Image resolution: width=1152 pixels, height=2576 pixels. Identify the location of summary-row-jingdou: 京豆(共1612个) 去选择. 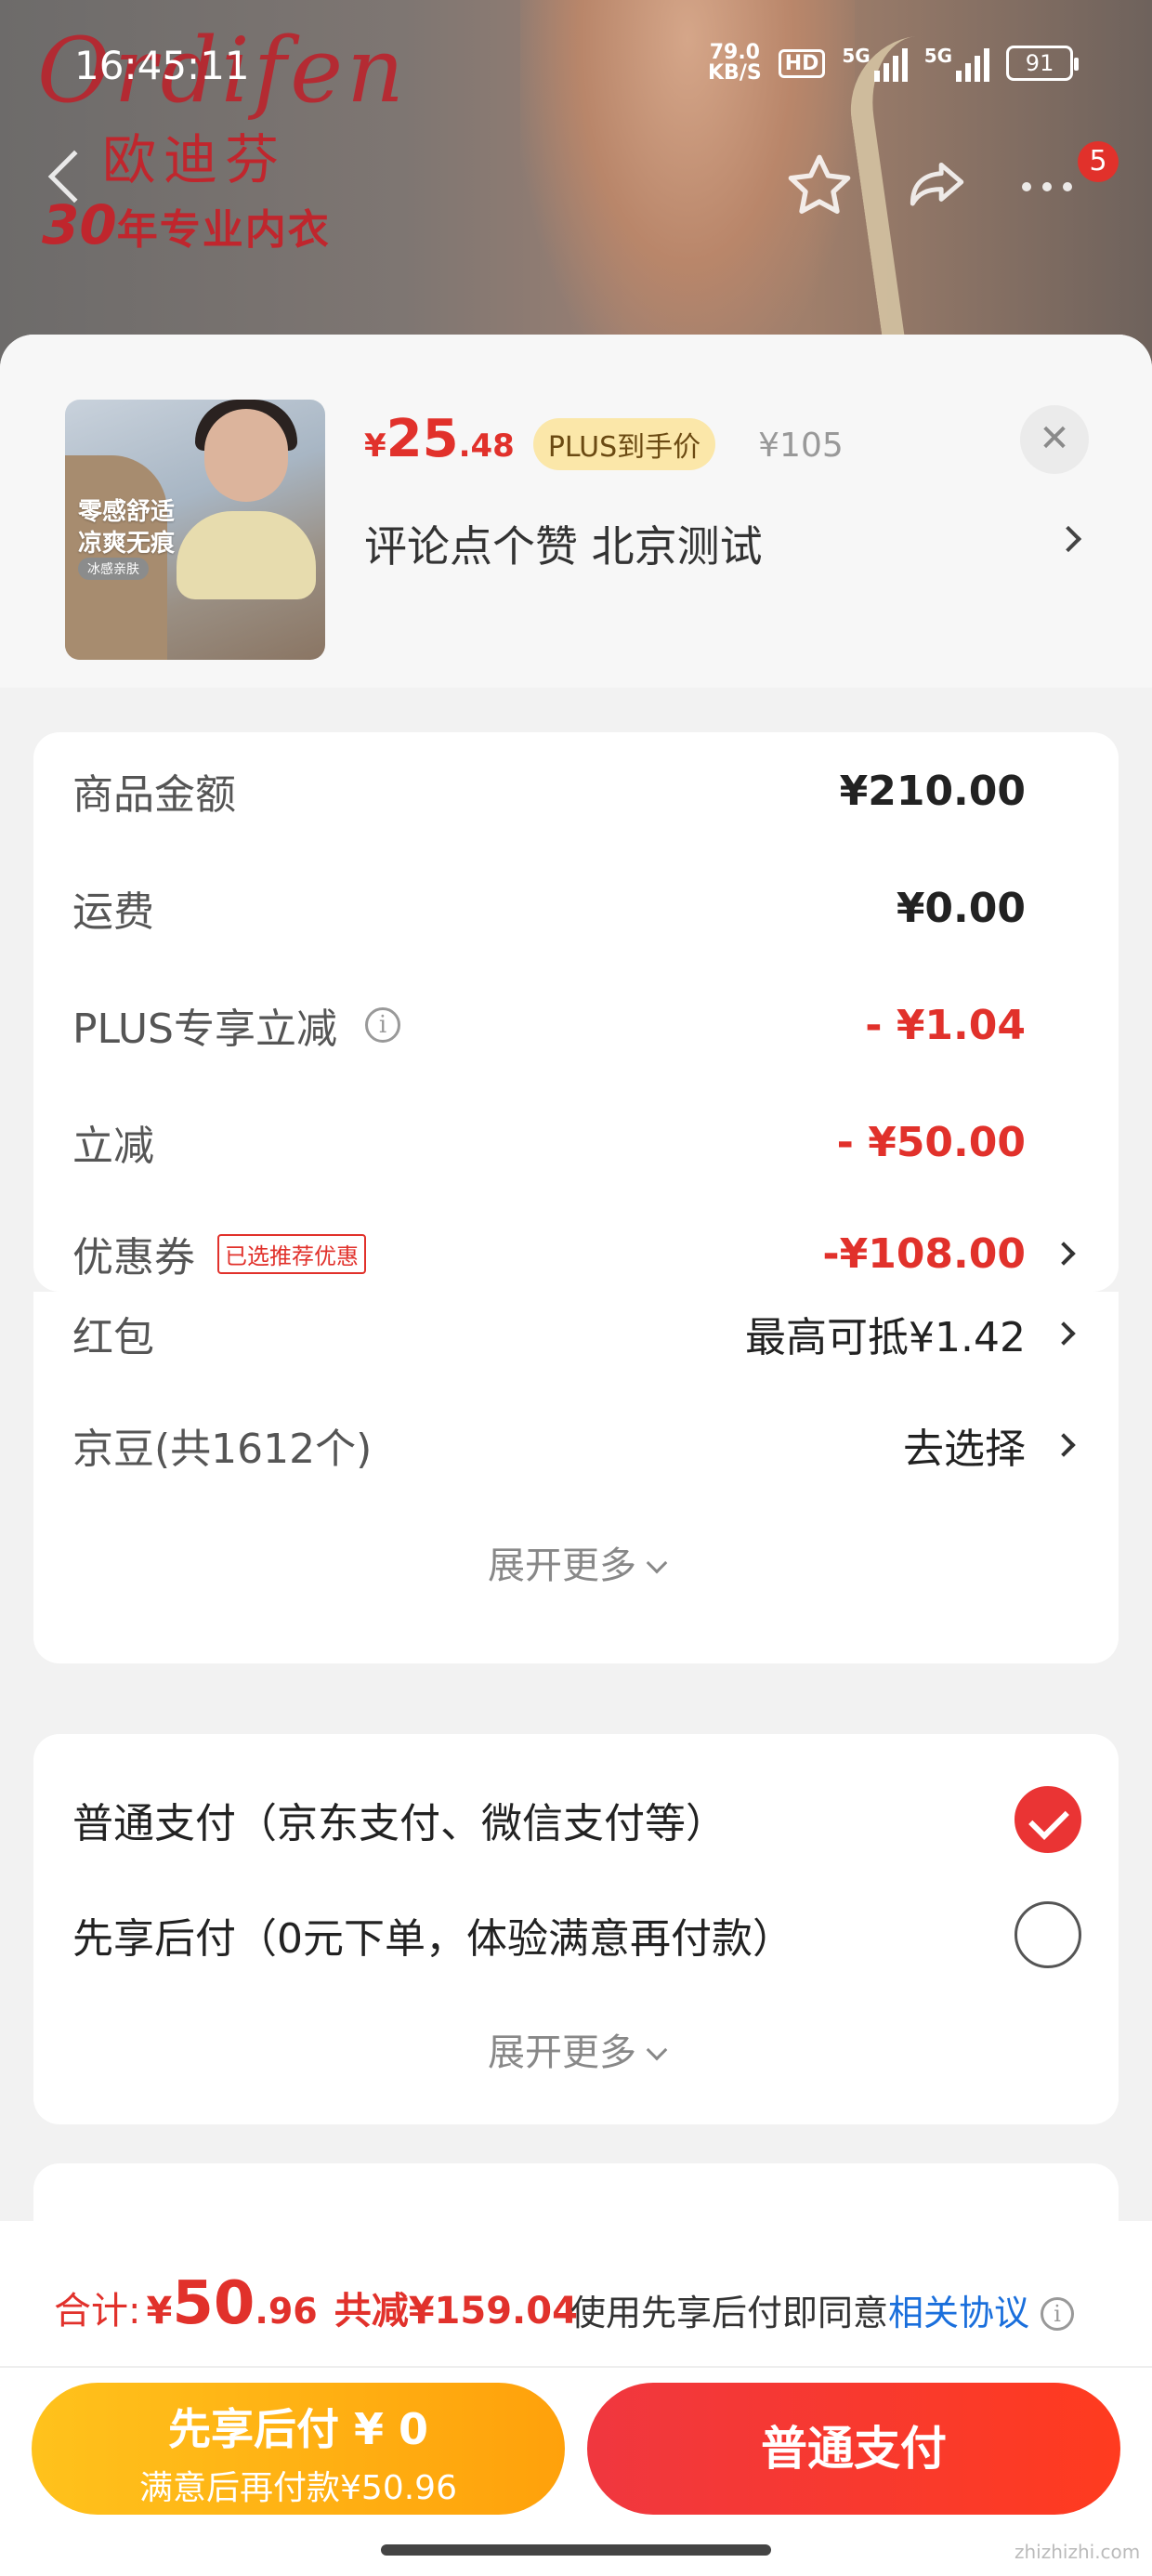
(576, 1445).